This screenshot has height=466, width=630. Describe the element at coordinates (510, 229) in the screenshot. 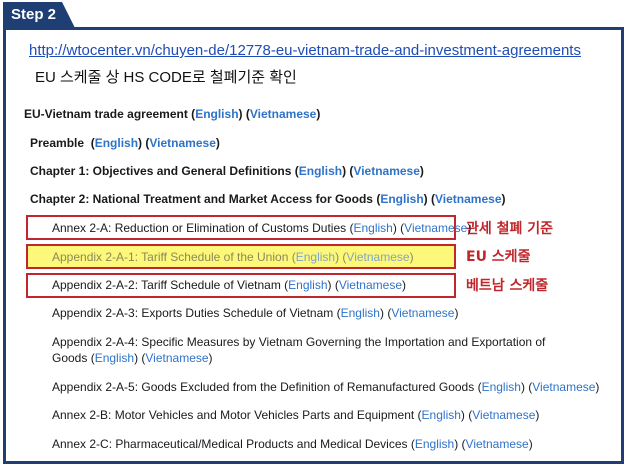

I see `annotation-duty-elimination: 관세 철폐 기준` at that location.